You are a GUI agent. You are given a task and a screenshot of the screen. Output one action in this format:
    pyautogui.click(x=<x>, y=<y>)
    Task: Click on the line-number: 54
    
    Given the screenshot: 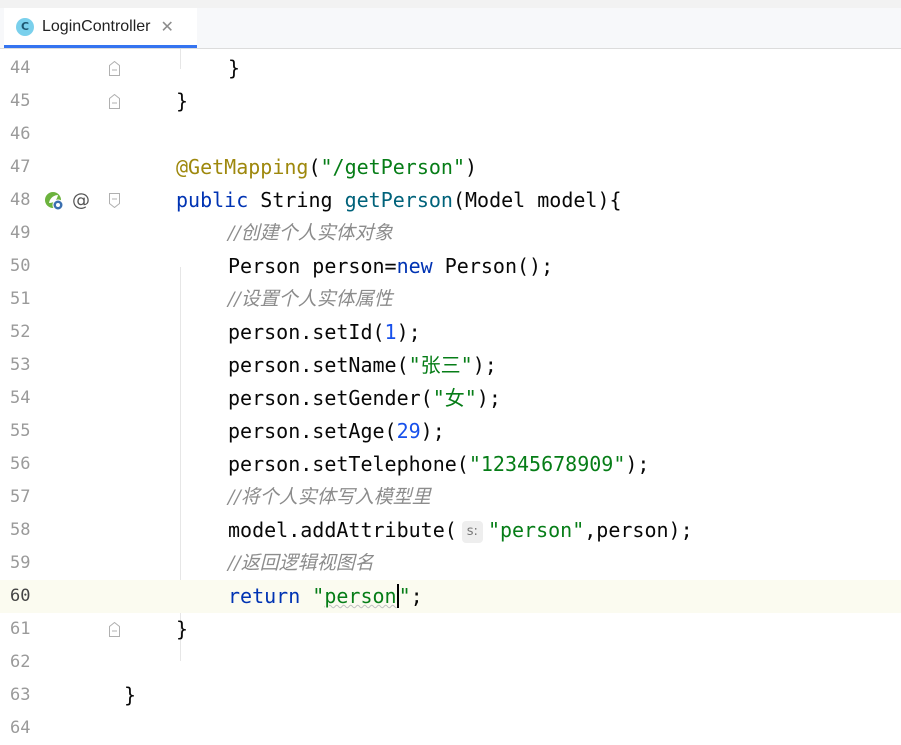 What is the action you would take?
    pyautogui.click(x=20, y=398)
    